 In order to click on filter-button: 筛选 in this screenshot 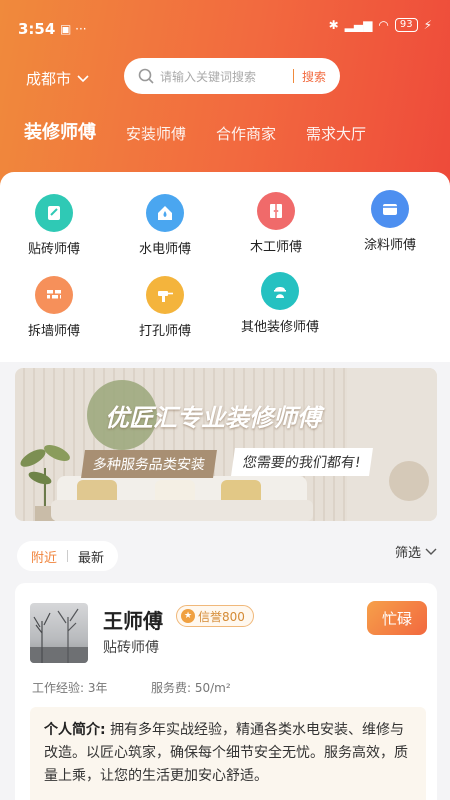, I will do `click(416, 551)`.